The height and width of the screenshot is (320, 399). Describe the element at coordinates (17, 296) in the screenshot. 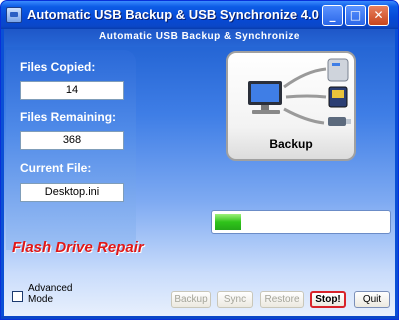

I see `advanced-mode-checkbox` at that location.